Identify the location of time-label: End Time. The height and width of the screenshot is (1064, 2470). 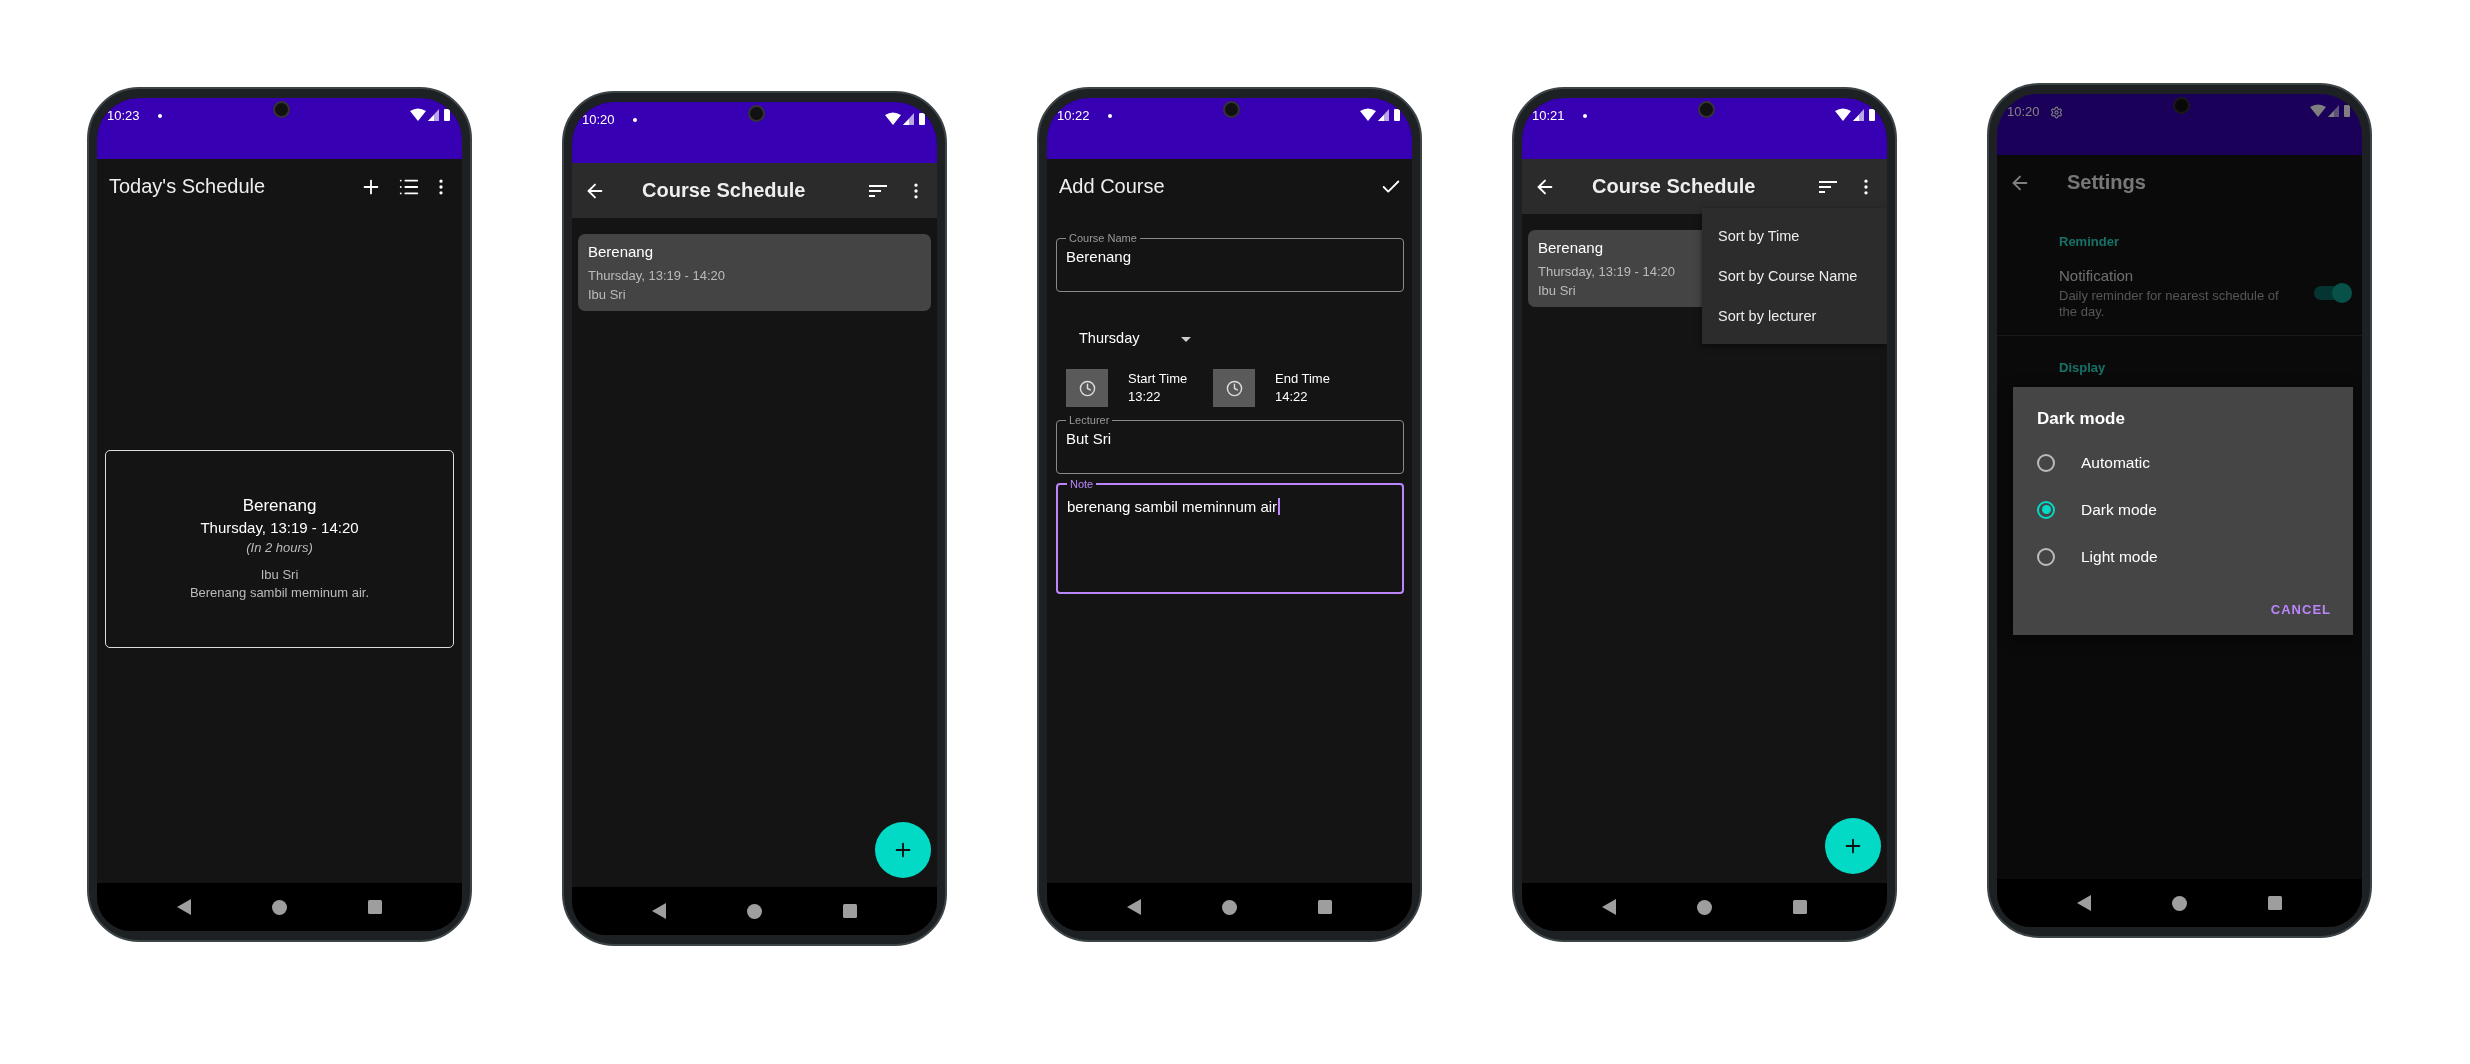
(1303, 379).